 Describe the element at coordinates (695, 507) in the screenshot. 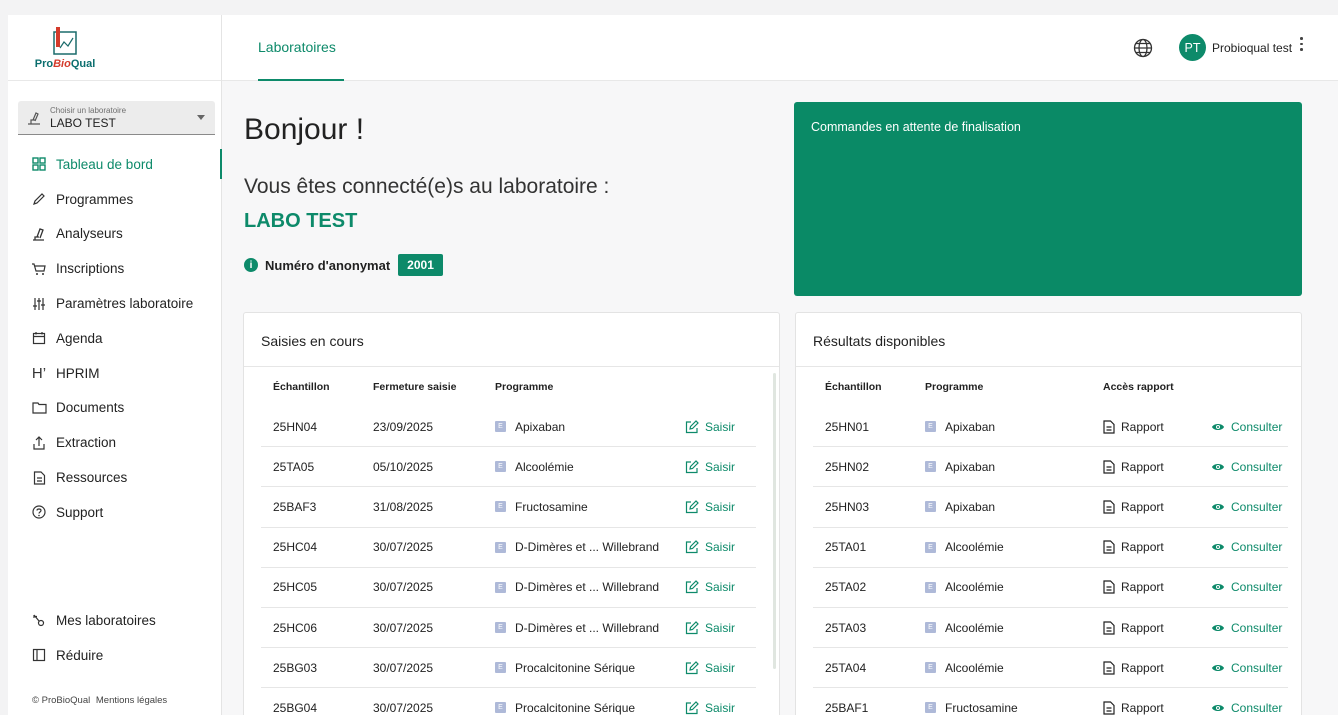

I see `edit-icon` at that location.